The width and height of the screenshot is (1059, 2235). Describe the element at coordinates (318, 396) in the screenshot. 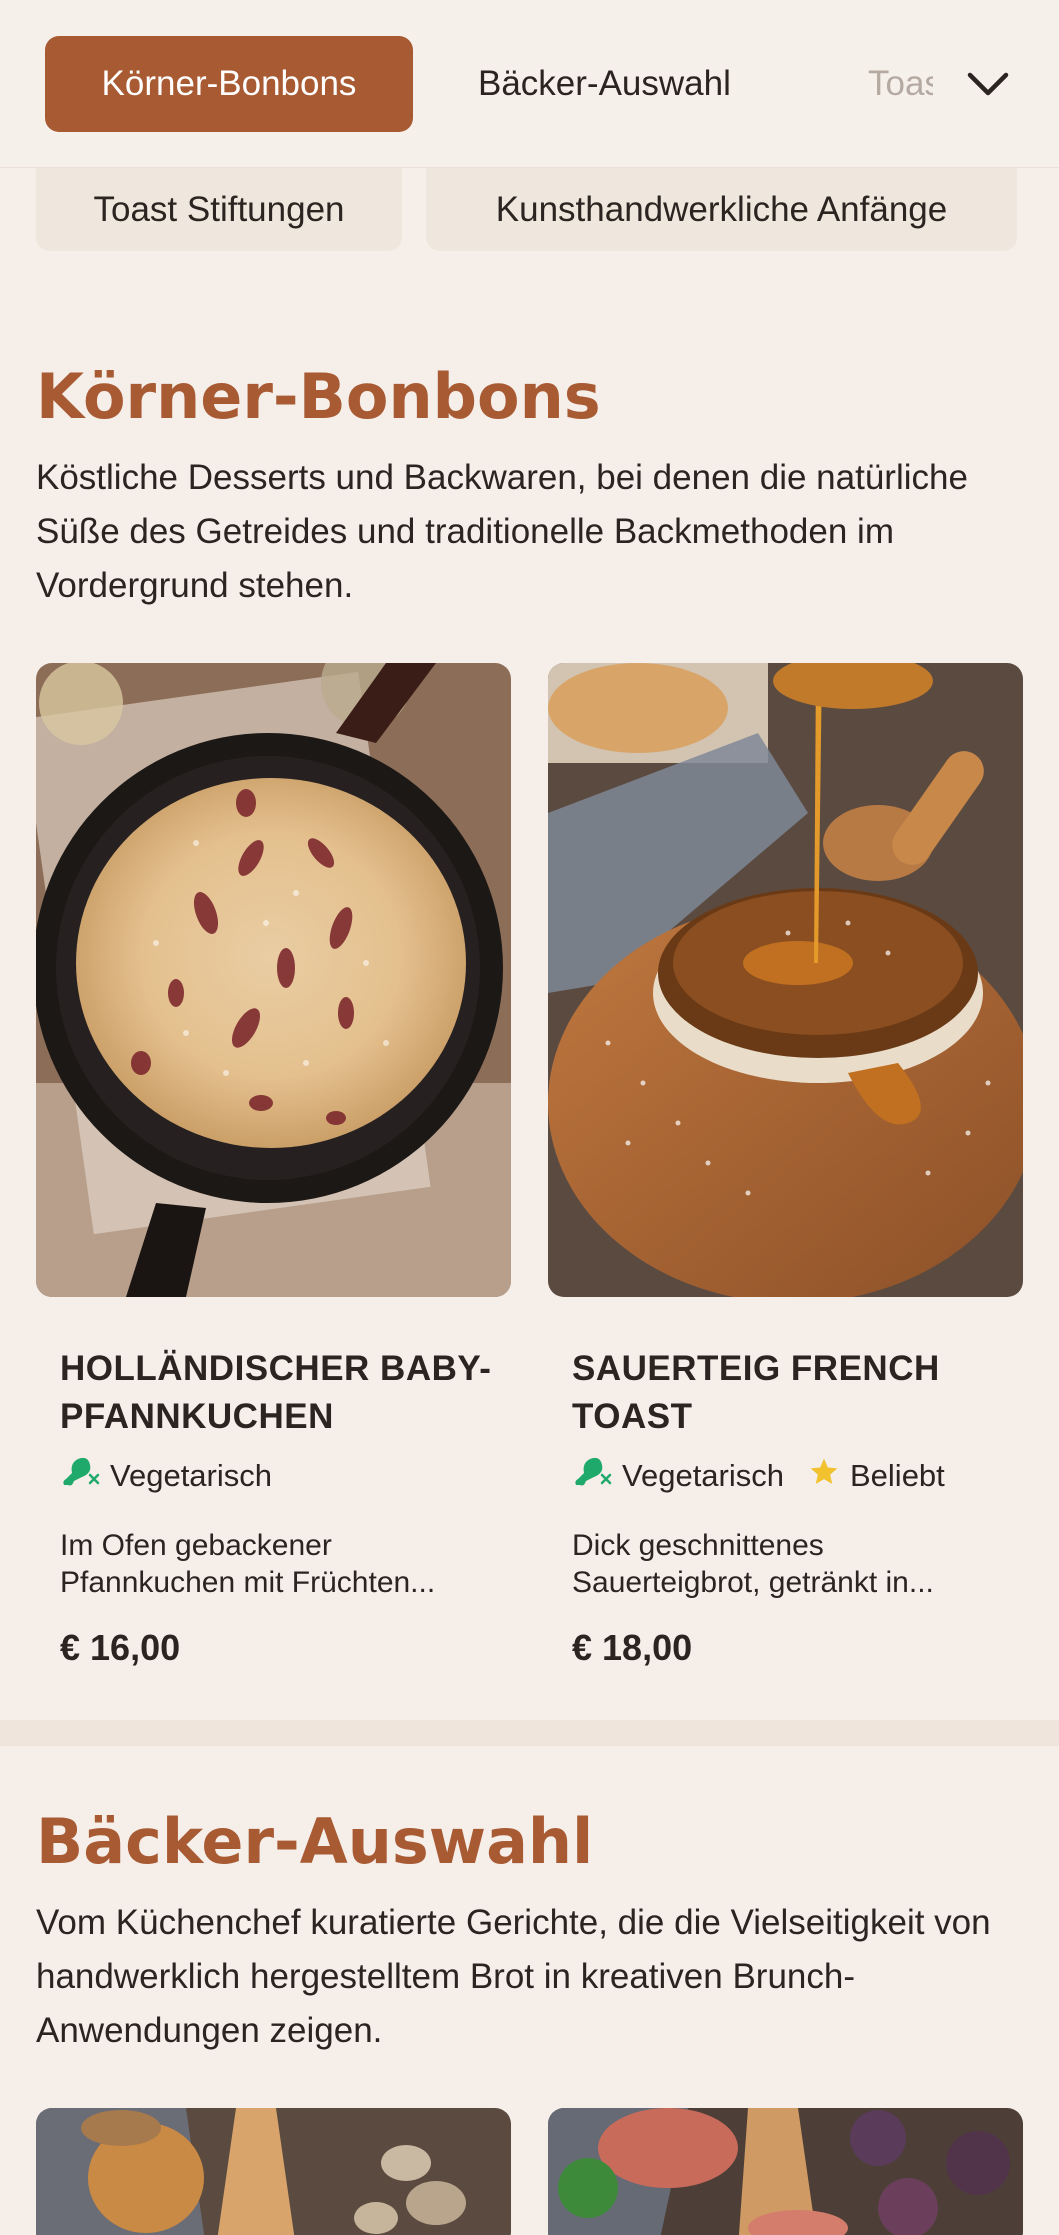

I see `section-title: Körner-Bonbons` at that location.